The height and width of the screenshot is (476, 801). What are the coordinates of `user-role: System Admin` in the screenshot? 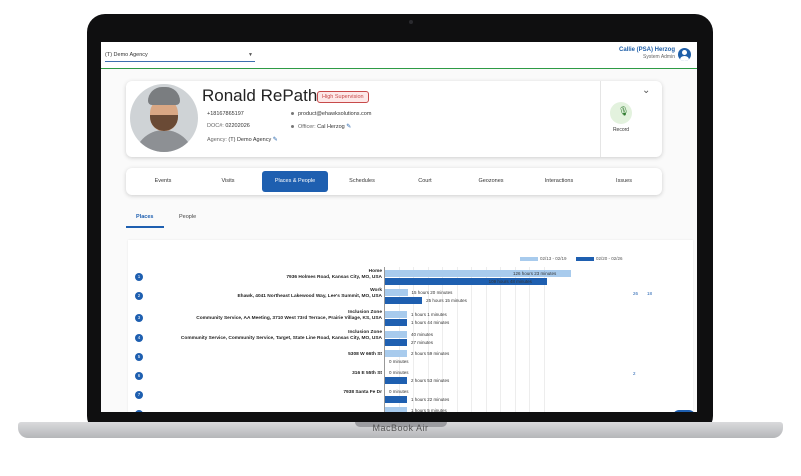 It's located at (659, 57).